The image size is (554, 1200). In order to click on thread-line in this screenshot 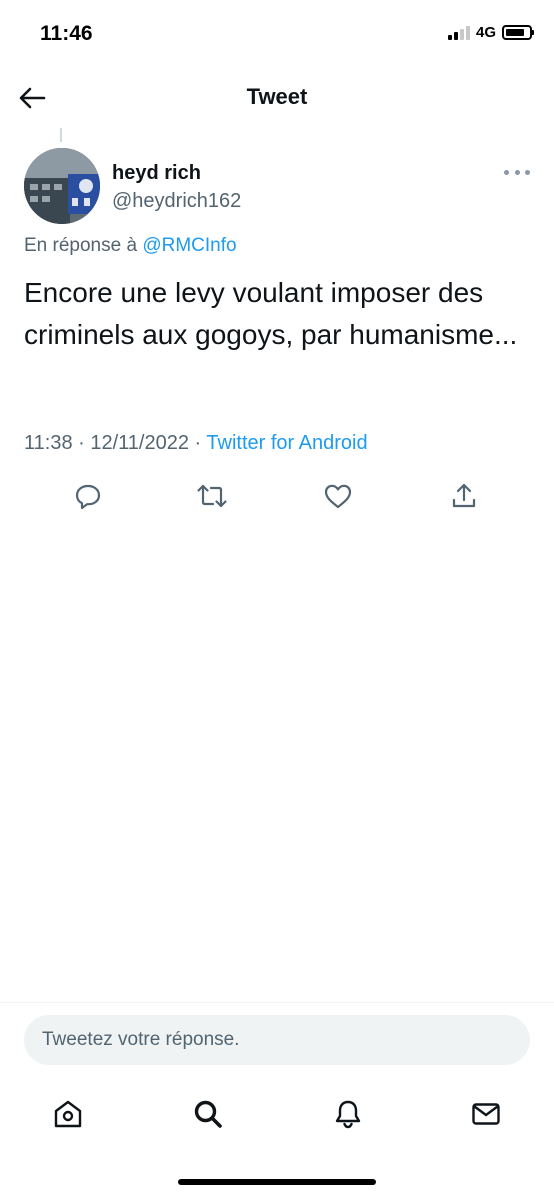, I will do `click(61, 135)`.